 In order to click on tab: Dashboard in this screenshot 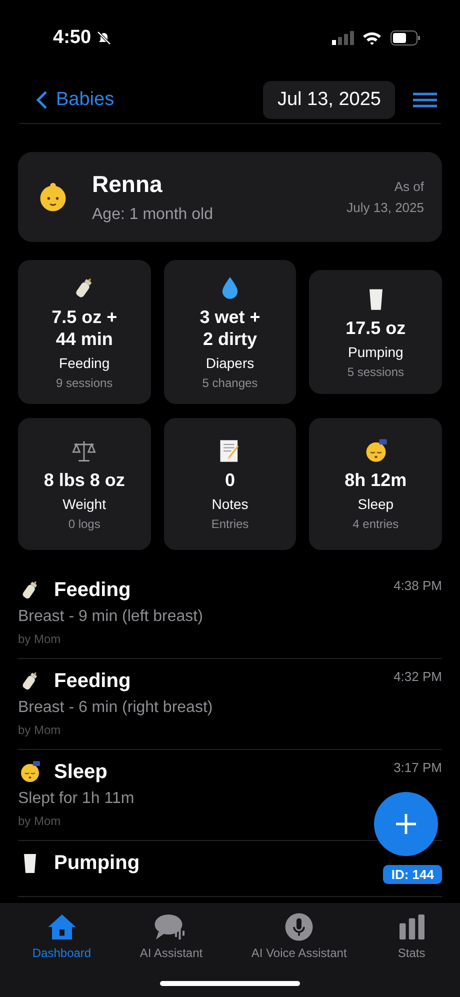, I will do `click(62, 936)`.